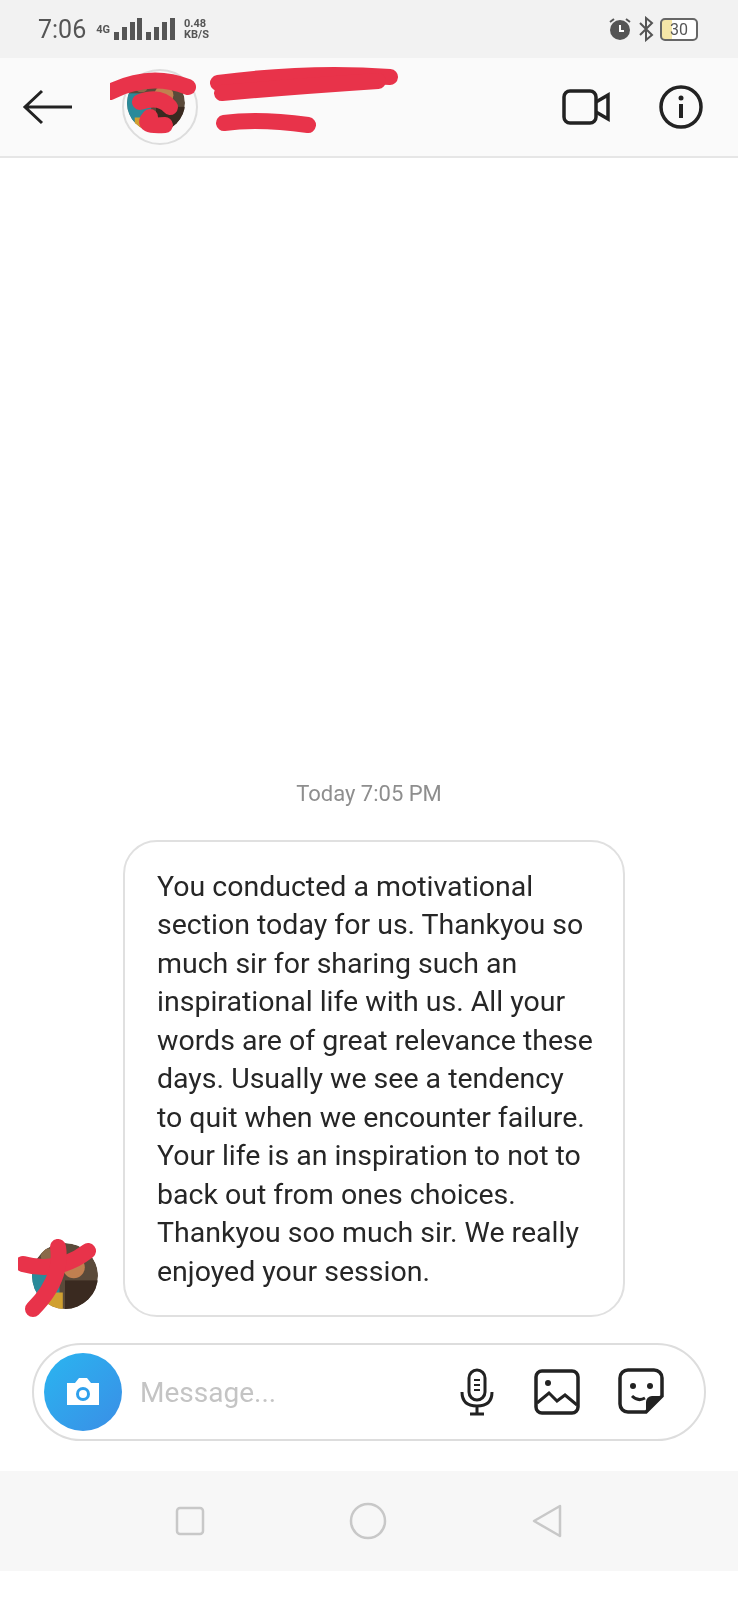 The height and width of the screenshot is (1600, 738). What do you see at coordinates (646, 29) in the screenshot?
I see `bluetooth-icon` at bounding box center [646, 29].